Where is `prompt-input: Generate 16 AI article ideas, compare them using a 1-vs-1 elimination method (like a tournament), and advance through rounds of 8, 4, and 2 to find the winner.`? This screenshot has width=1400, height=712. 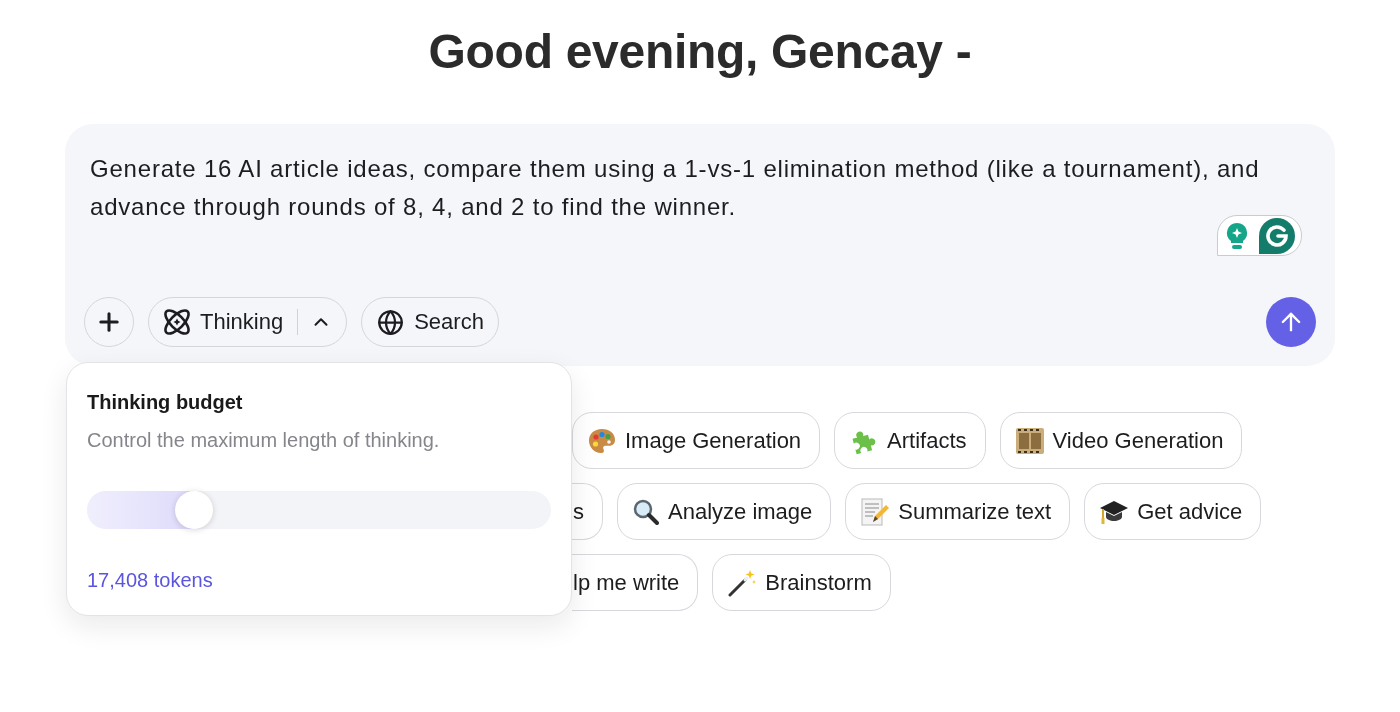 prompt-input: Generate 16 AI article ideas, compare them using a 1-vs-1 elimination method (like a tournament), and advance through rounds of 8, 4, and 2 to find the winner. is located at coordinates (685, 188).